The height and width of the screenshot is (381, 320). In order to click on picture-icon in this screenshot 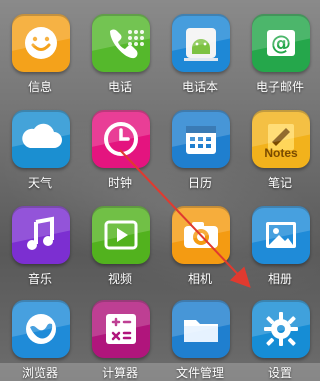, I will do `click(281, 235)`.